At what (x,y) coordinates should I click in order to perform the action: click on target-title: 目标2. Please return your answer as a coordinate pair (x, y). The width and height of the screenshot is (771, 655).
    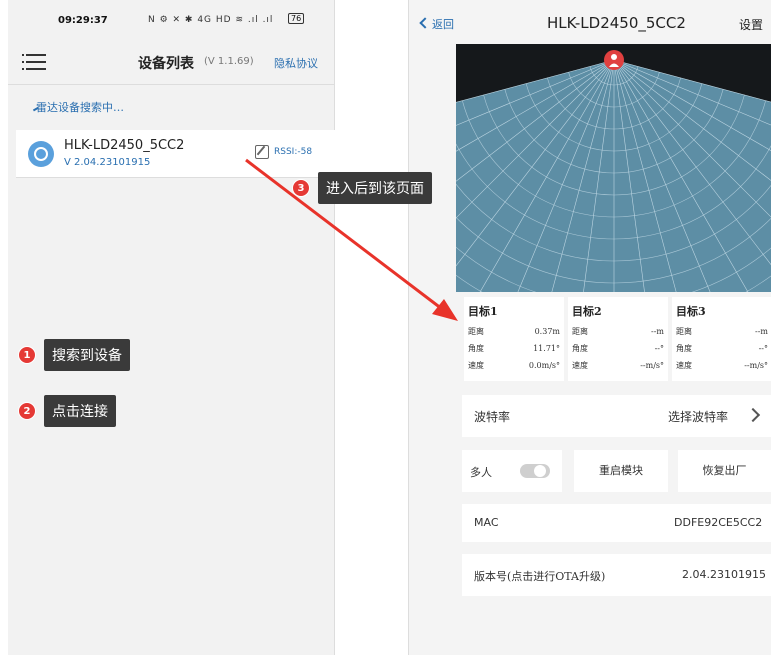
    Looking at the image, I should click on (587, 311).